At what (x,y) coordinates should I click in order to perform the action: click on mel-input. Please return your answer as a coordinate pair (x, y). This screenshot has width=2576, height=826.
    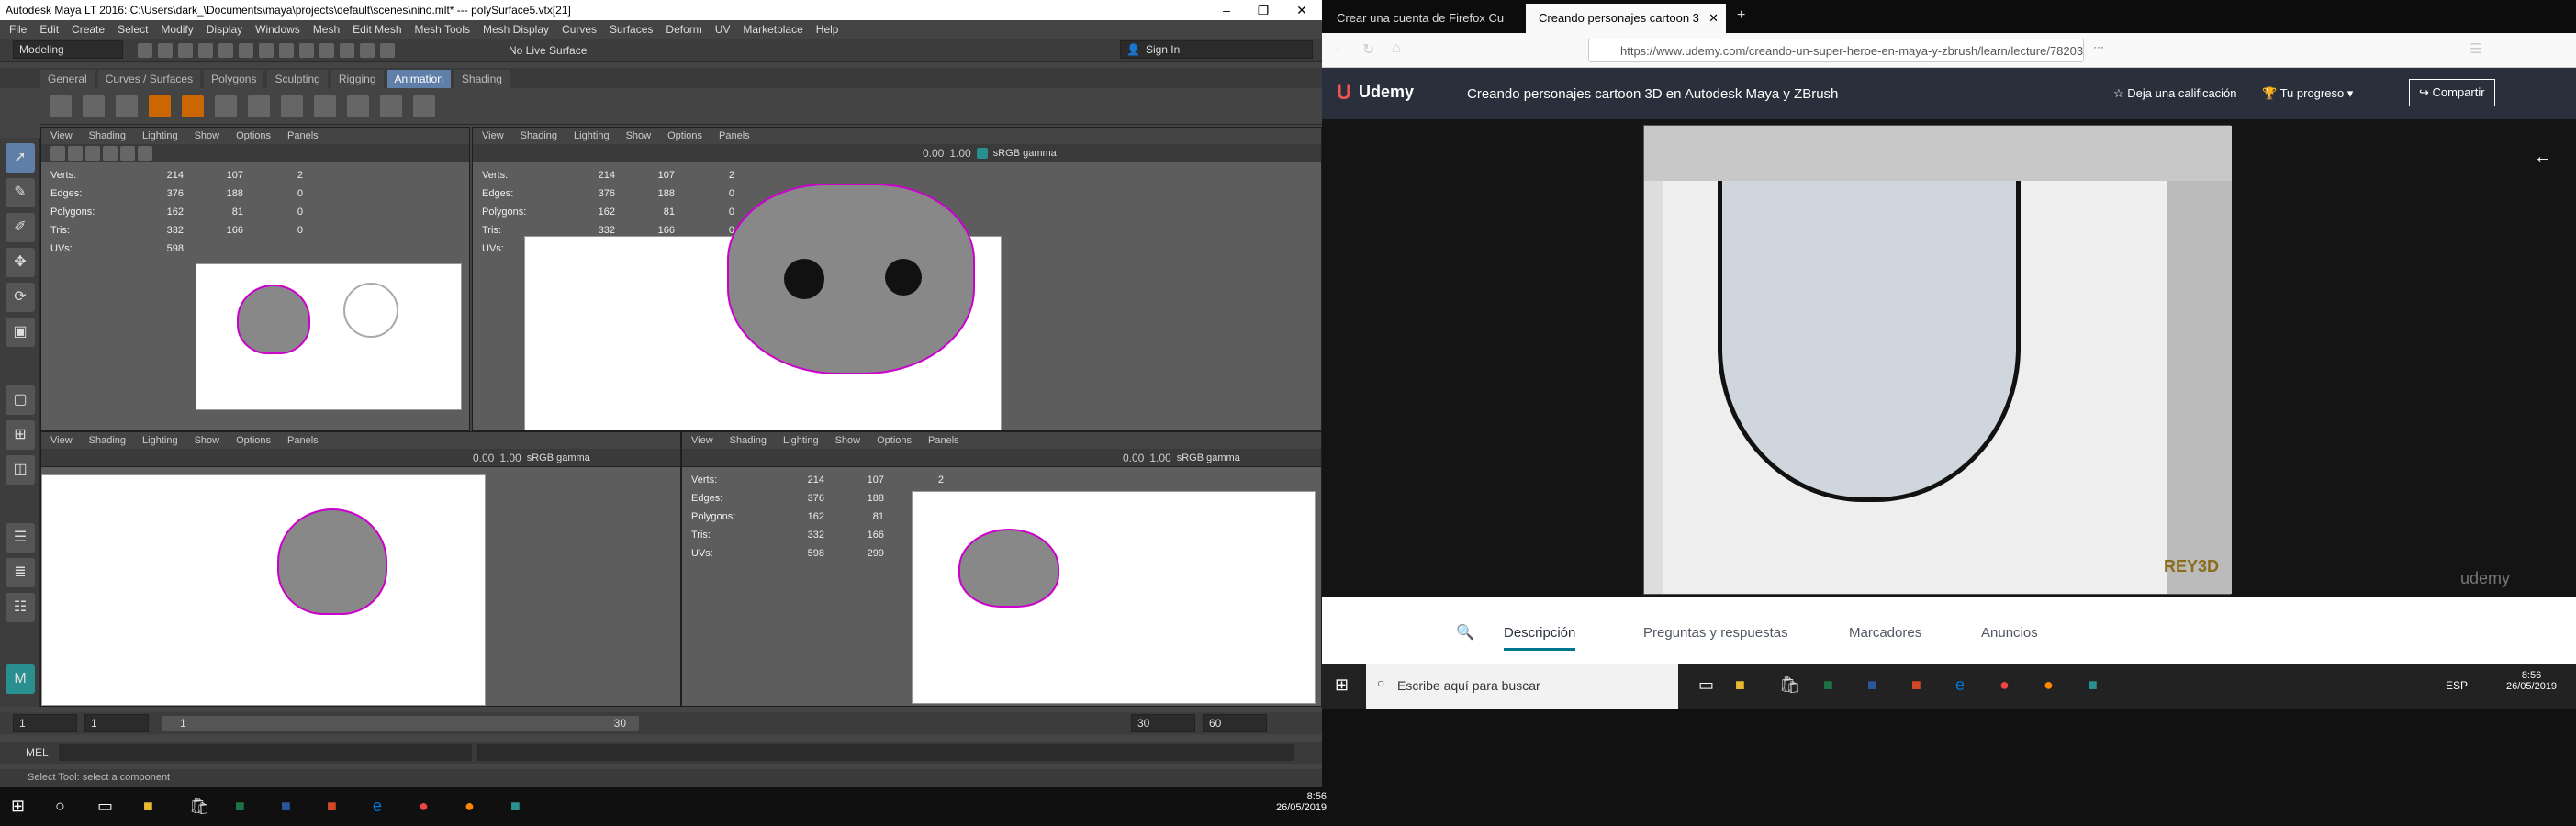
    Looking at the image, I should click on (265, 753).